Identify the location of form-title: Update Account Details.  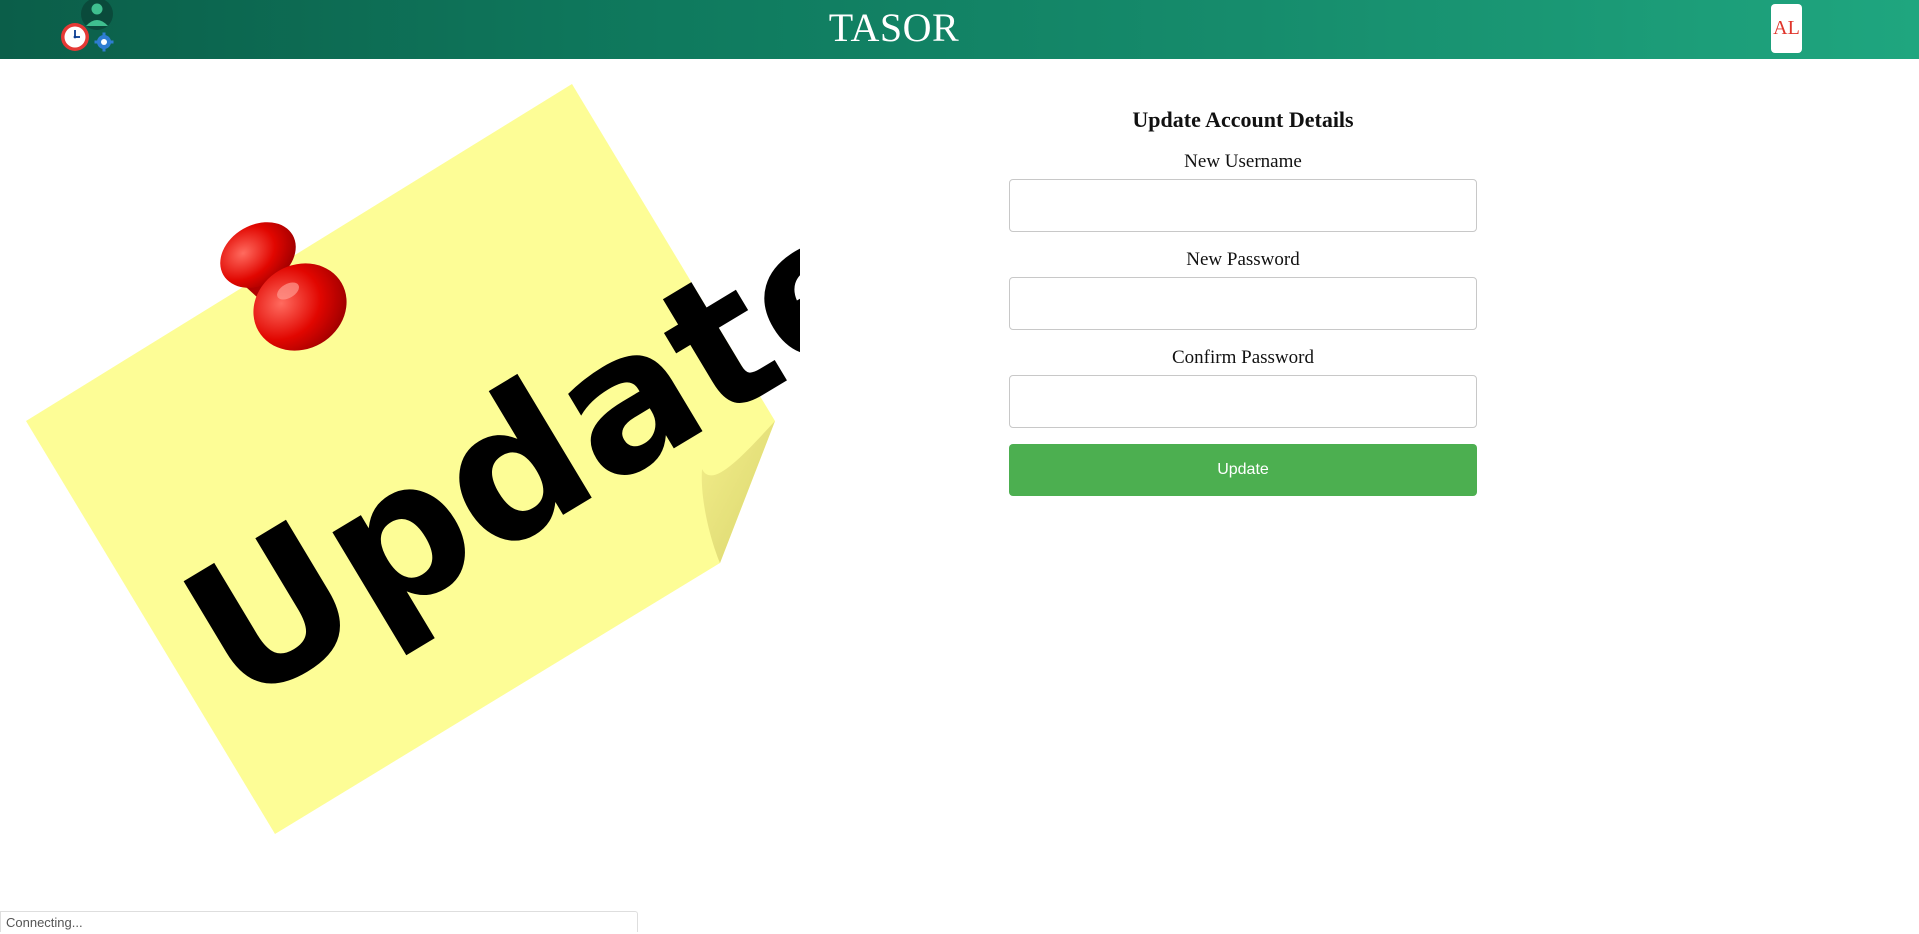
(1243, 119).